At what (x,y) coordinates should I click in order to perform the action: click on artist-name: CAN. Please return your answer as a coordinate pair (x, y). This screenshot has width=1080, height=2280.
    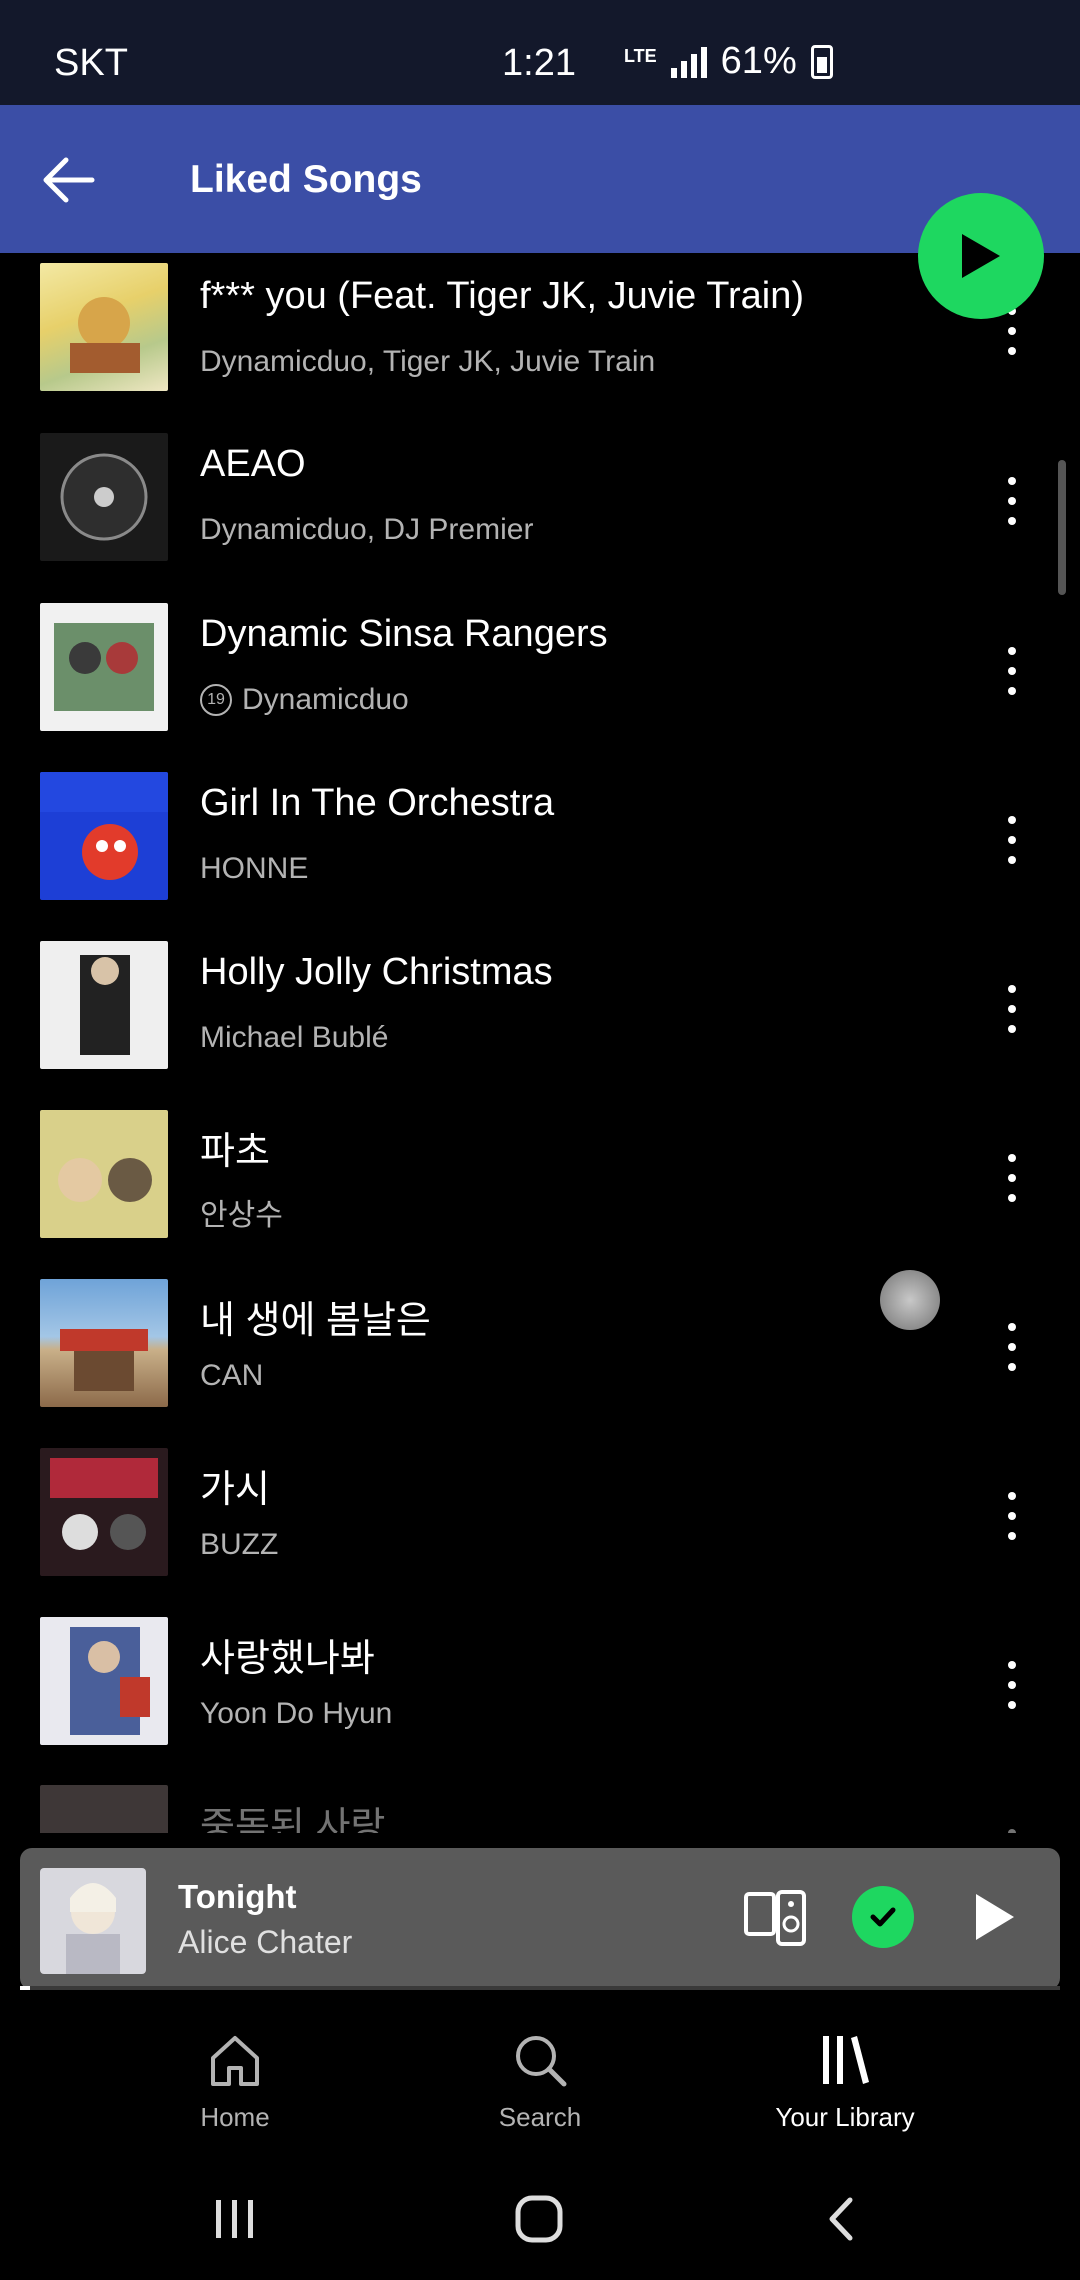
    Looking at the image, I should click on (232, 1375).